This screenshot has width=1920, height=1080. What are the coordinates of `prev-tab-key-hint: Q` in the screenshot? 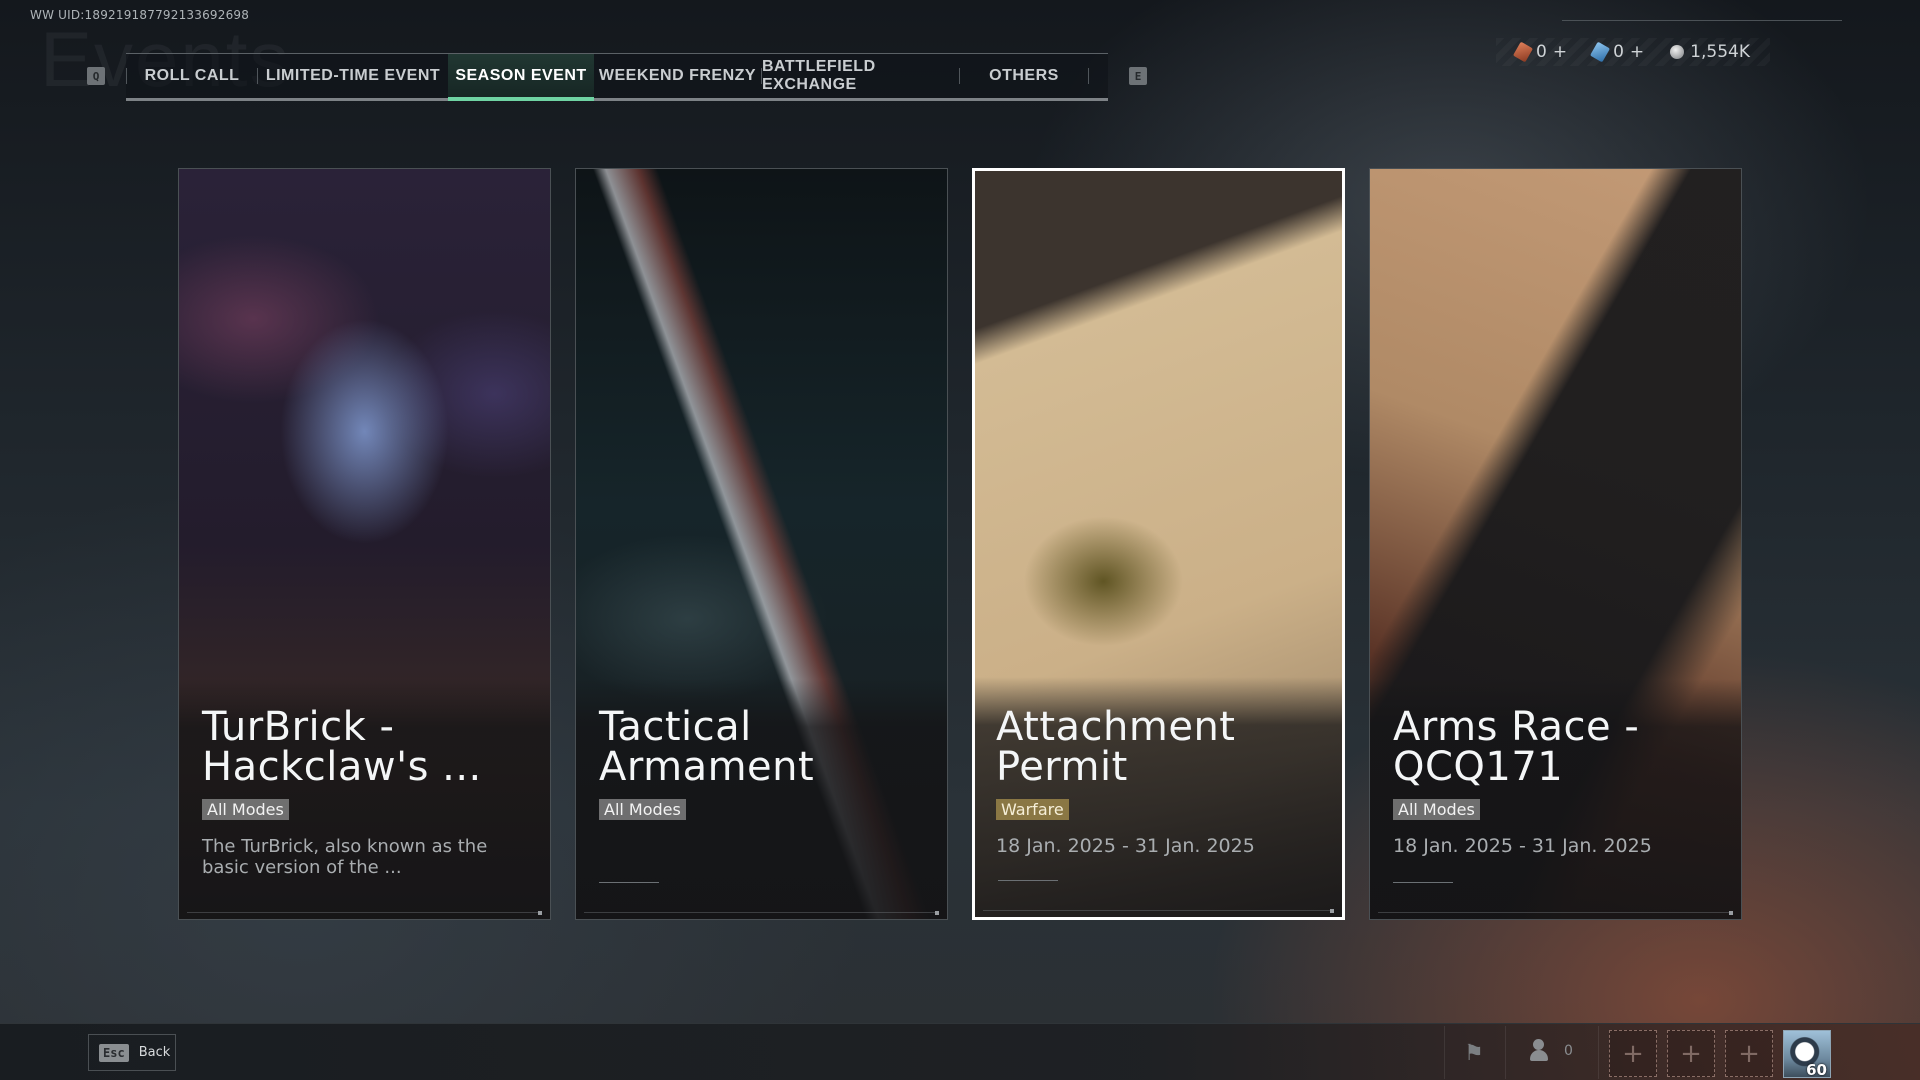 It's located at (96, 76).